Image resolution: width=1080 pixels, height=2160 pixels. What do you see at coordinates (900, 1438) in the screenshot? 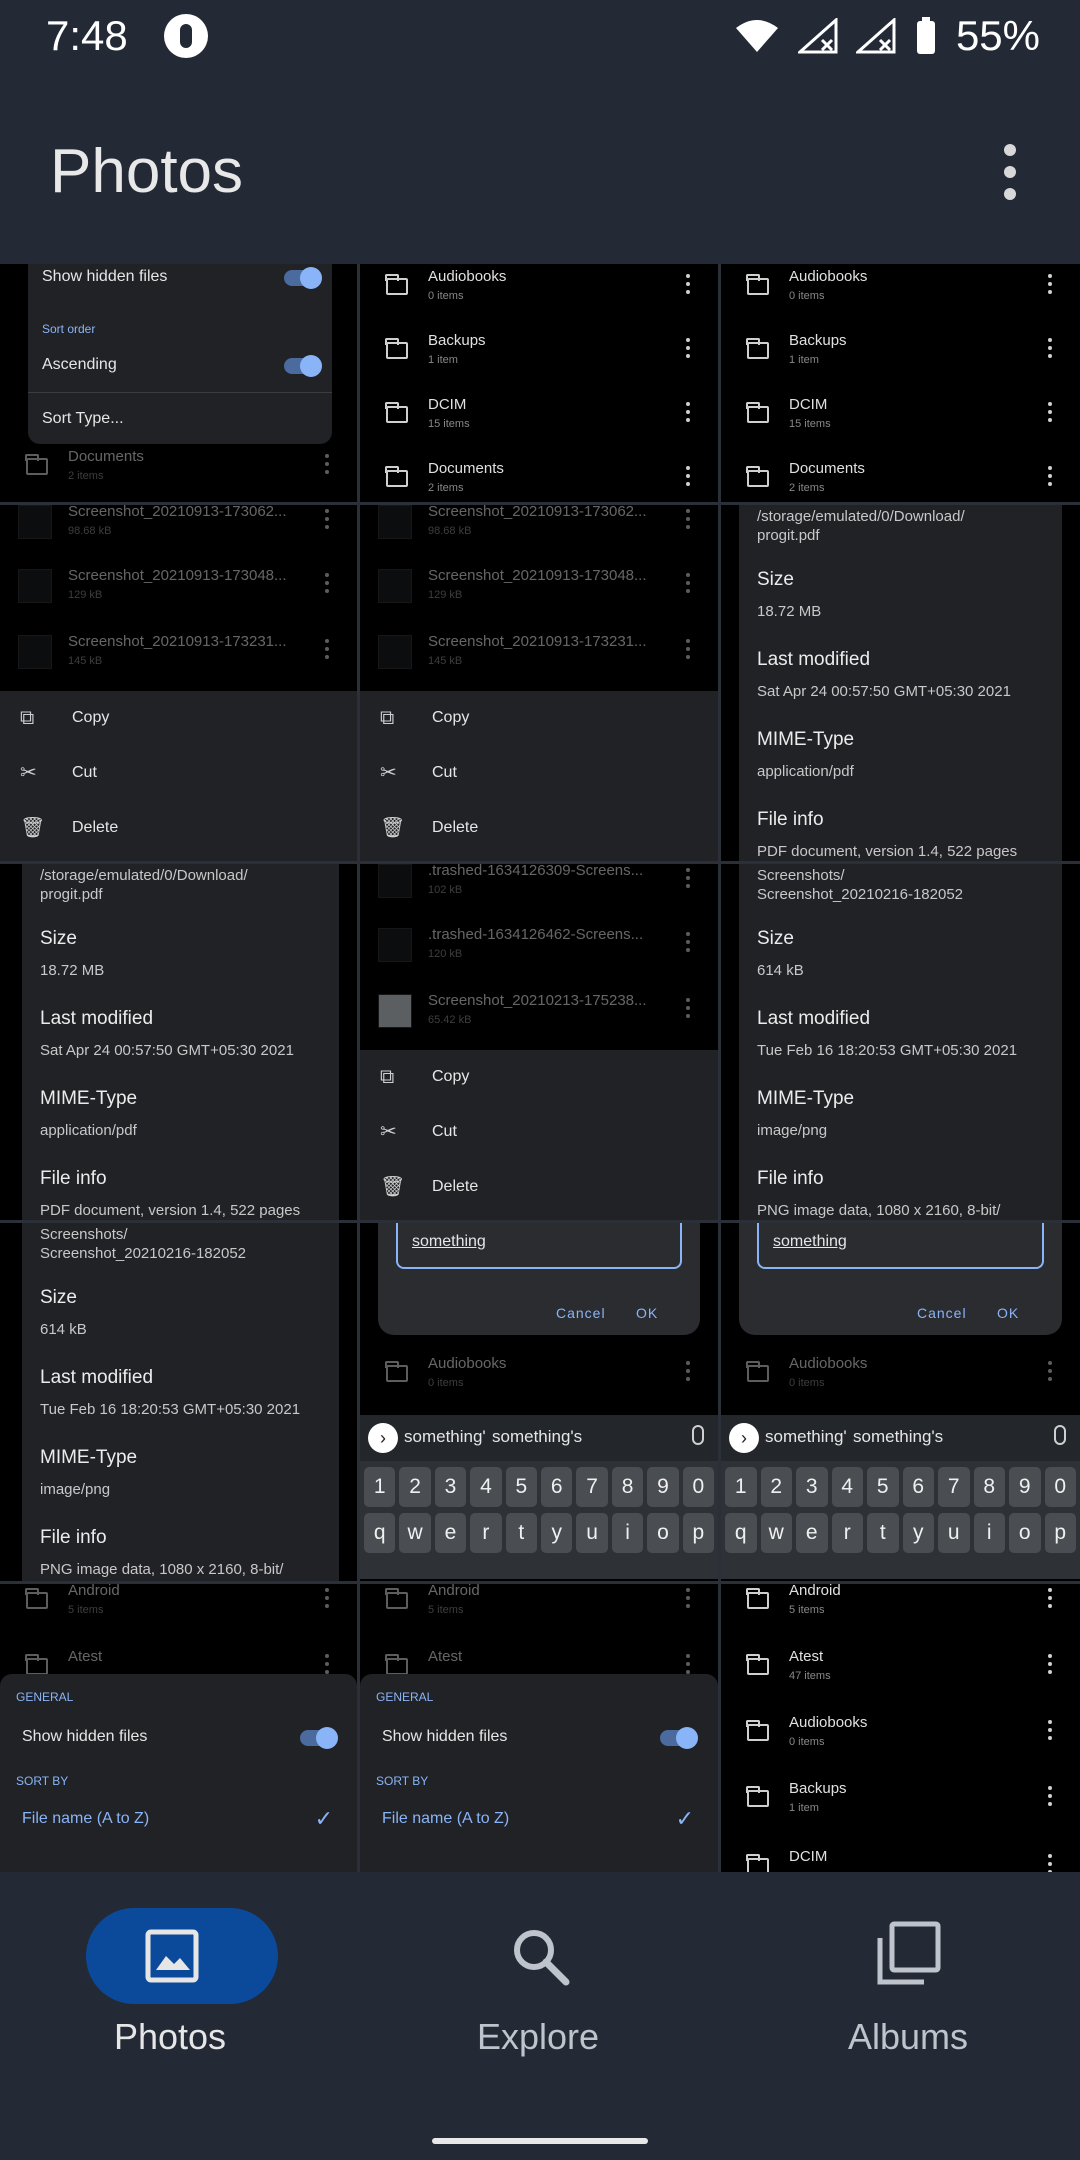
I see `suggestion-strip: › something' something's` at bounding box center [900, 1438].